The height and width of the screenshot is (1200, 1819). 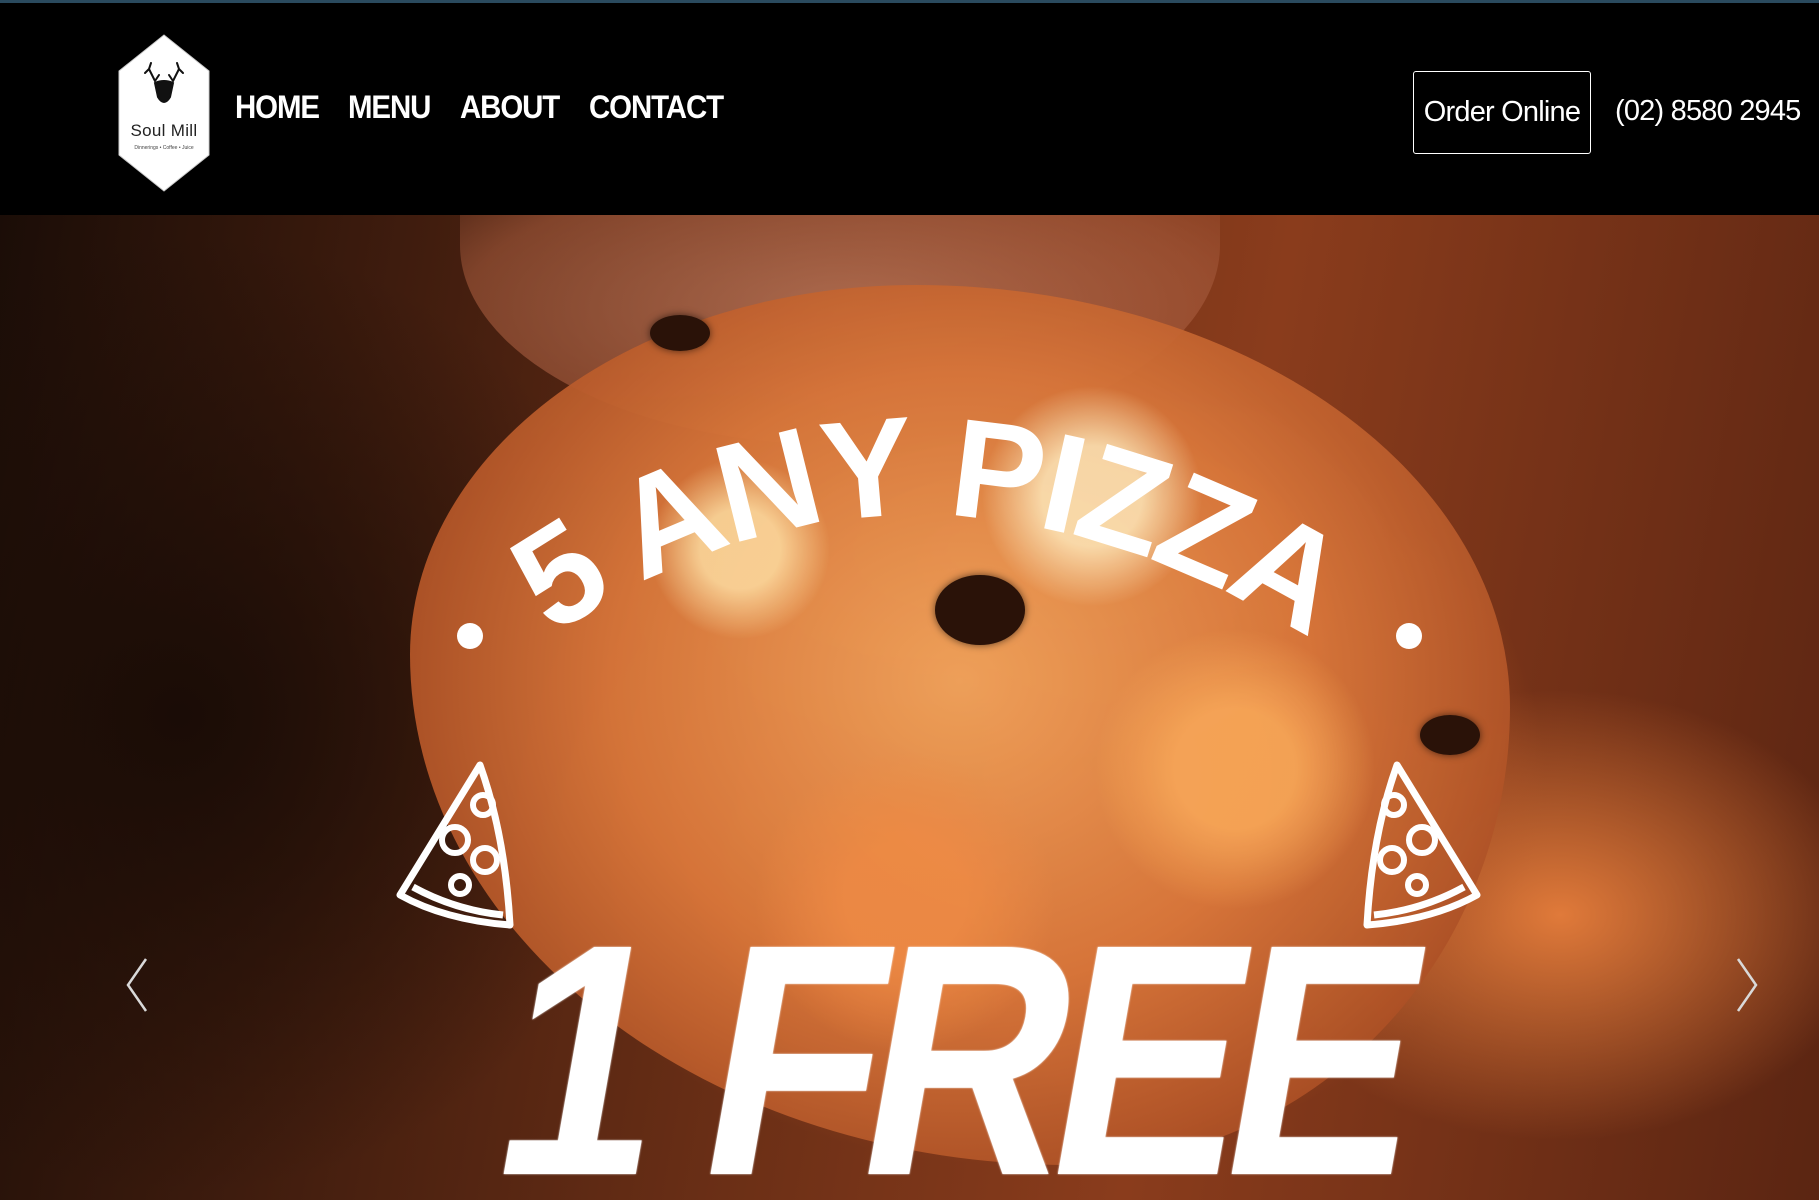 I want to click on logo-name: Soul Mill, so click(x=164, y=130).